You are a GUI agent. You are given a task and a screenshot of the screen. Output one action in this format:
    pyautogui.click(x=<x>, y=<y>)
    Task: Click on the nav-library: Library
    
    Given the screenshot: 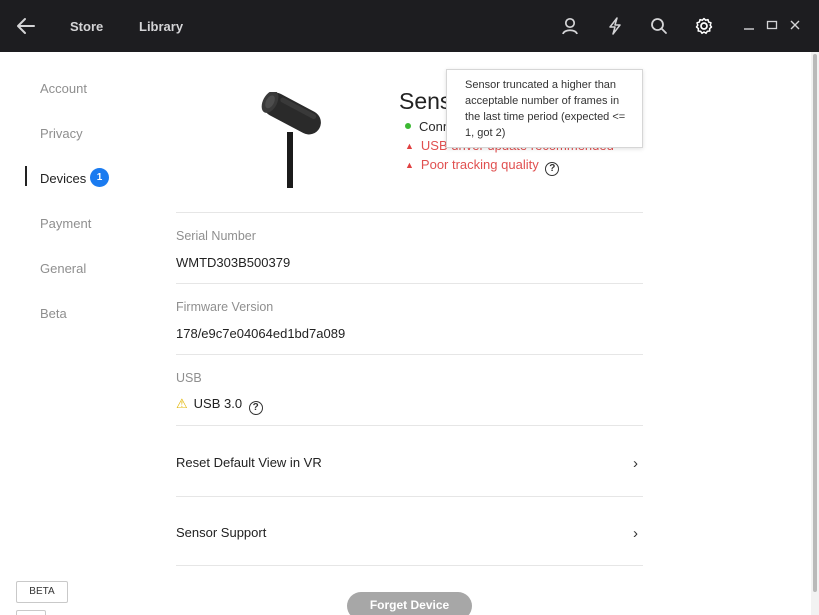 What is the action you would take?
    pyautogui.click(x=161, y=26)
    